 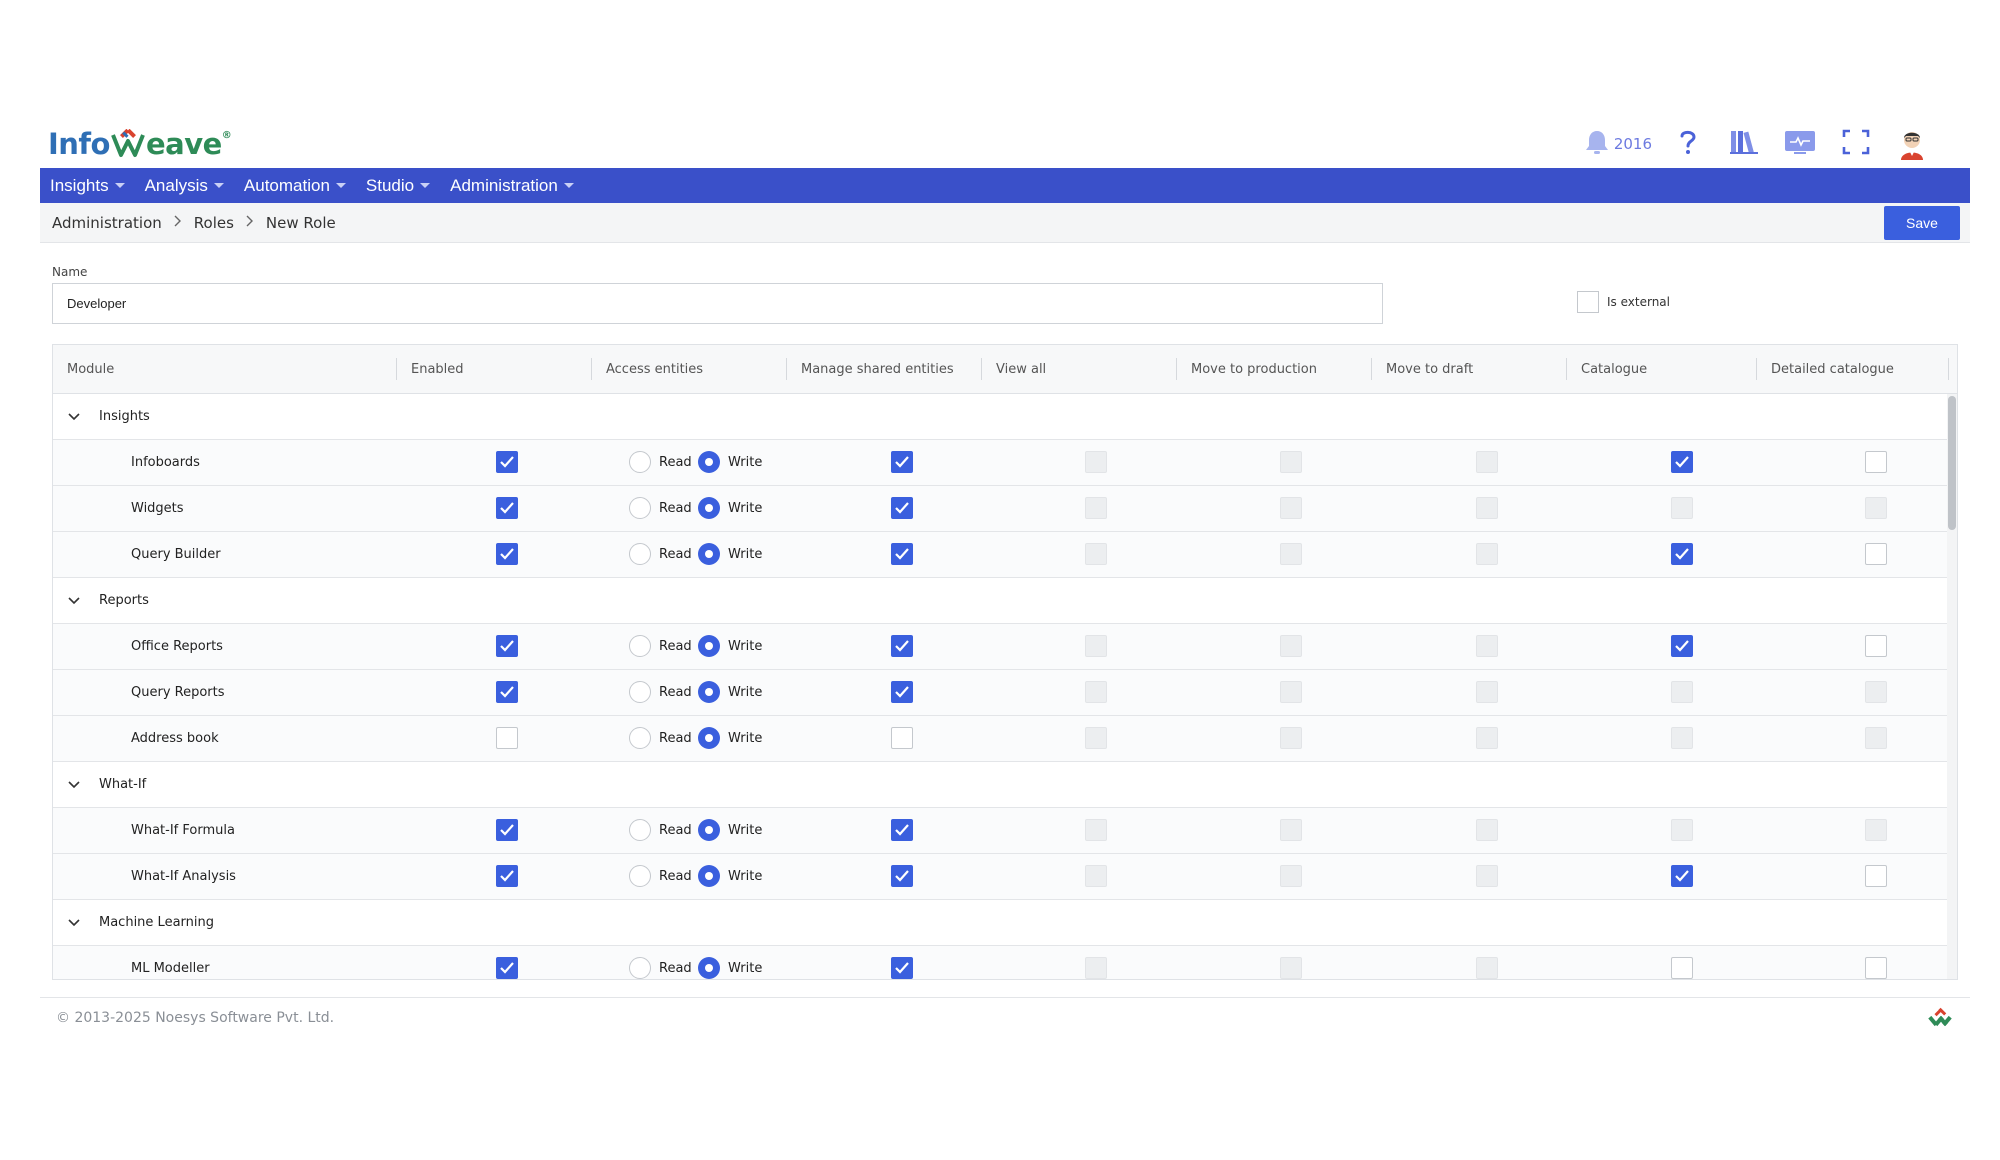 I want to click on module-name: Office Reports, so click(x=177, y=646).